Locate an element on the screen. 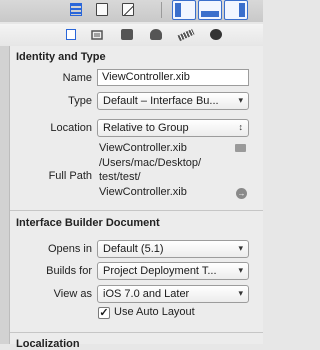 The image size is (320, 350). reveal-in-finder-icon: → is located at coordinates (241, 193).